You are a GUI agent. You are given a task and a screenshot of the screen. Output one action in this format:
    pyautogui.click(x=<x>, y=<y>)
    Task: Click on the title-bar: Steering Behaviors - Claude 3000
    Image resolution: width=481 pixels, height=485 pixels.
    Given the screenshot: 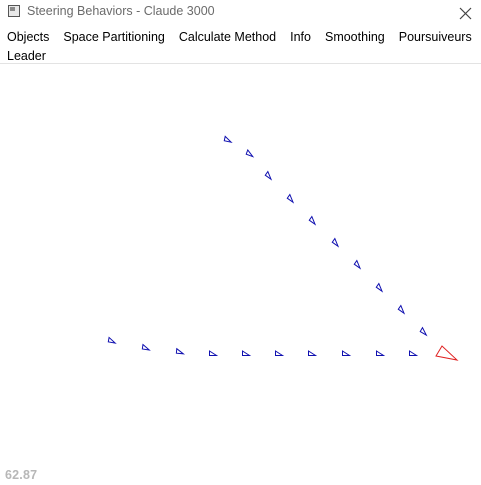 What is the action you would take?
    pyautogui.click(x=240, y=13)
    